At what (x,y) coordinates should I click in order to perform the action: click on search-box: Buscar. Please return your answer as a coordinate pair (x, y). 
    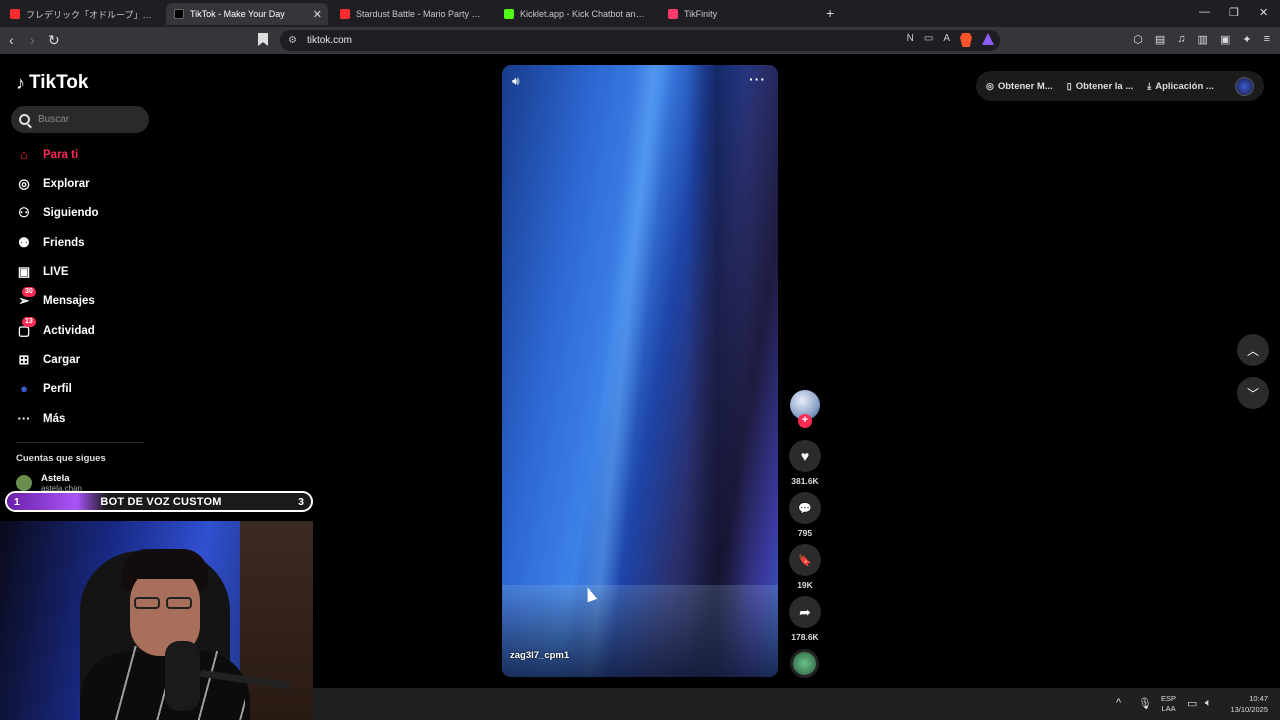
    Looking at the image, I should click on (80, 119).